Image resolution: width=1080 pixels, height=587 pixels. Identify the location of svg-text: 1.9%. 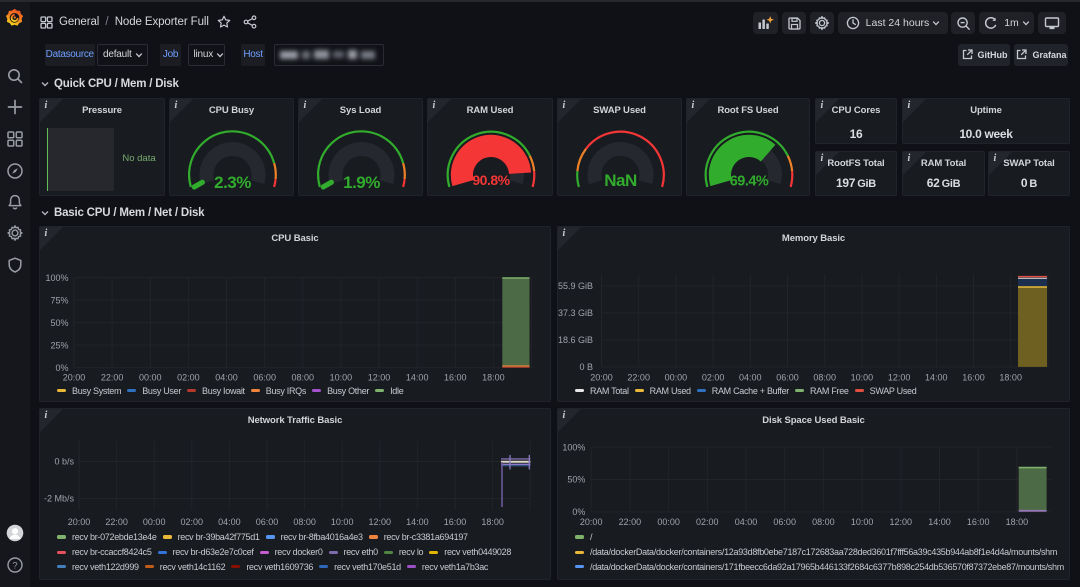
(361, 182).